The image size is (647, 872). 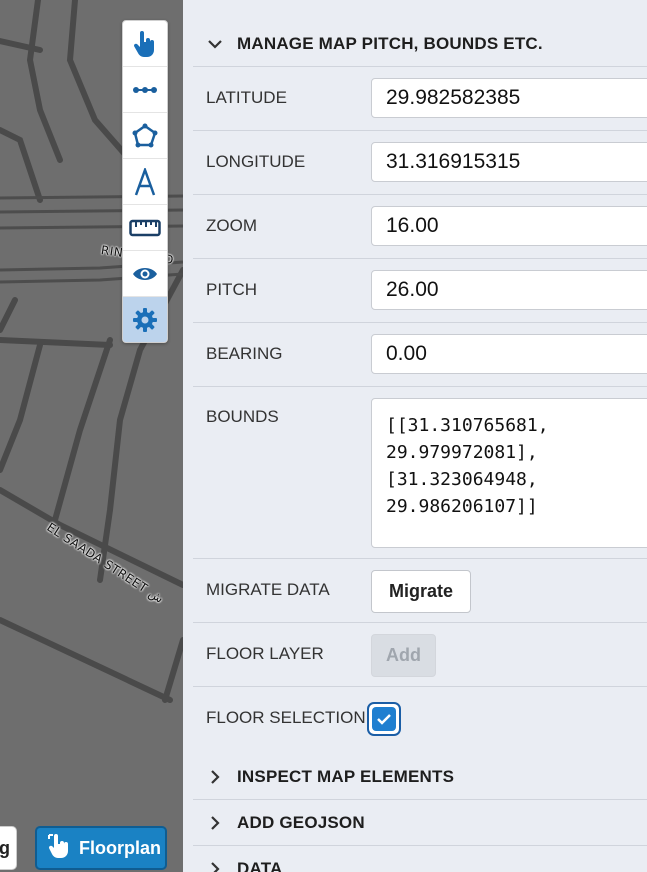 What do you see at coordinates (244, 353) in the screenshot?
I see `bearing-label: BEARING` at bounding box center [244, 353].